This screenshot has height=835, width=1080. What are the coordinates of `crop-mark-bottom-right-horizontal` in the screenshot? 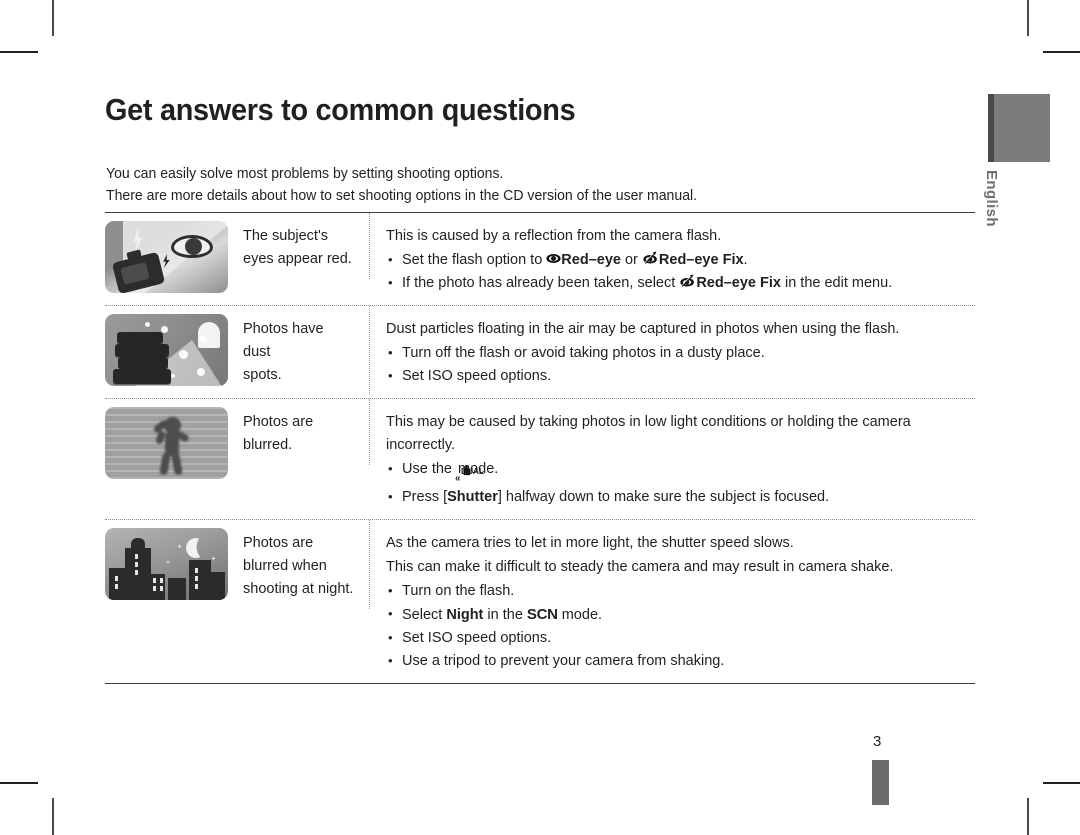 It's located at (1061, 783).